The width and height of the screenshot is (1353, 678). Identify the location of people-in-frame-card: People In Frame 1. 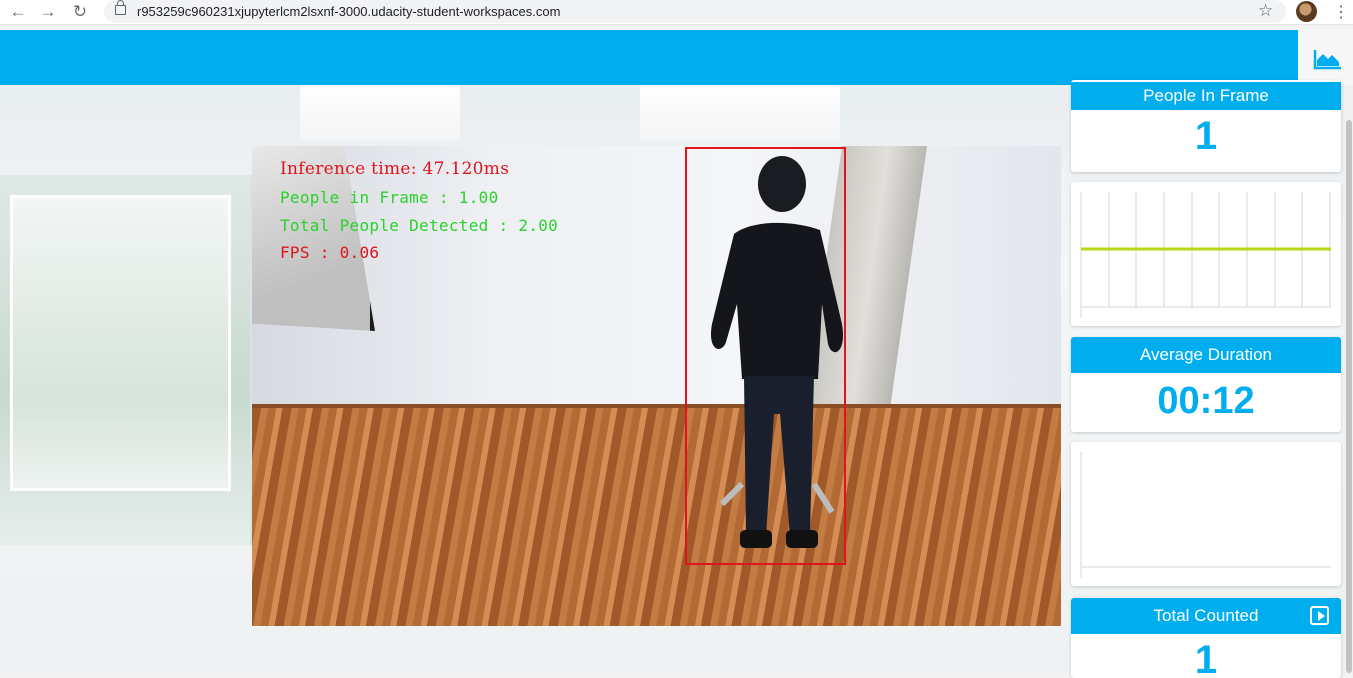
(1206, 126).